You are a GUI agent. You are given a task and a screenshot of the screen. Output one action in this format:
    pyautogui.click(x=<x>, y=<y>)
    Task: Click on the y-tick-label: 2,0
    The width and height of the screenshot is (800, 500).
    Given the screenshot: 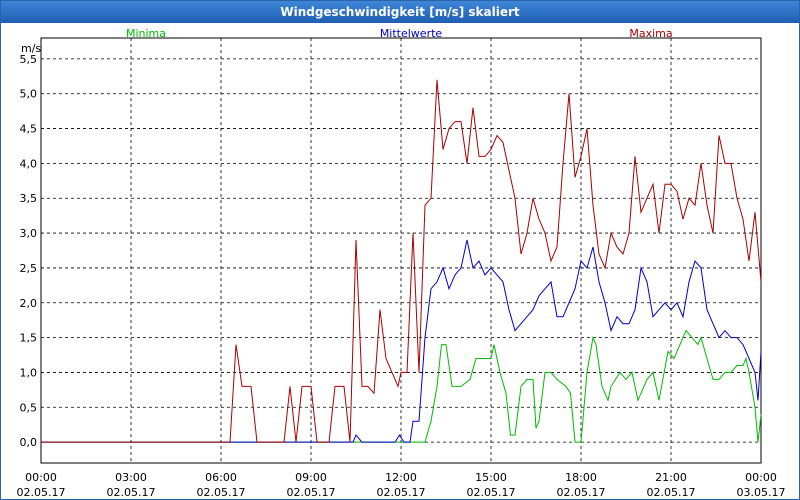 What is the action you would take?
    pyautogui.click(x=29, y=303)
    